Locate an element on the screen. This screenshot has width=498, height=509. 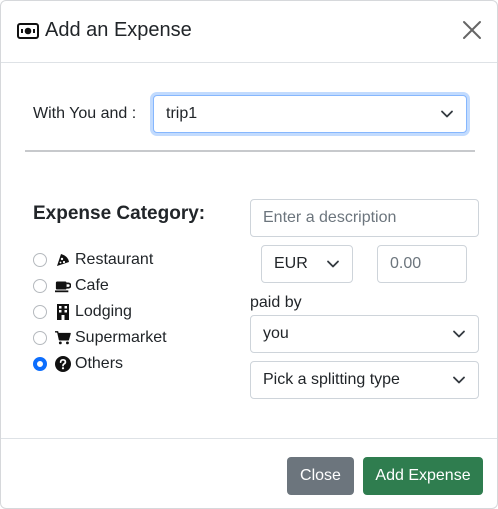
category-label: Cafe is located at coordinates (92, 285).